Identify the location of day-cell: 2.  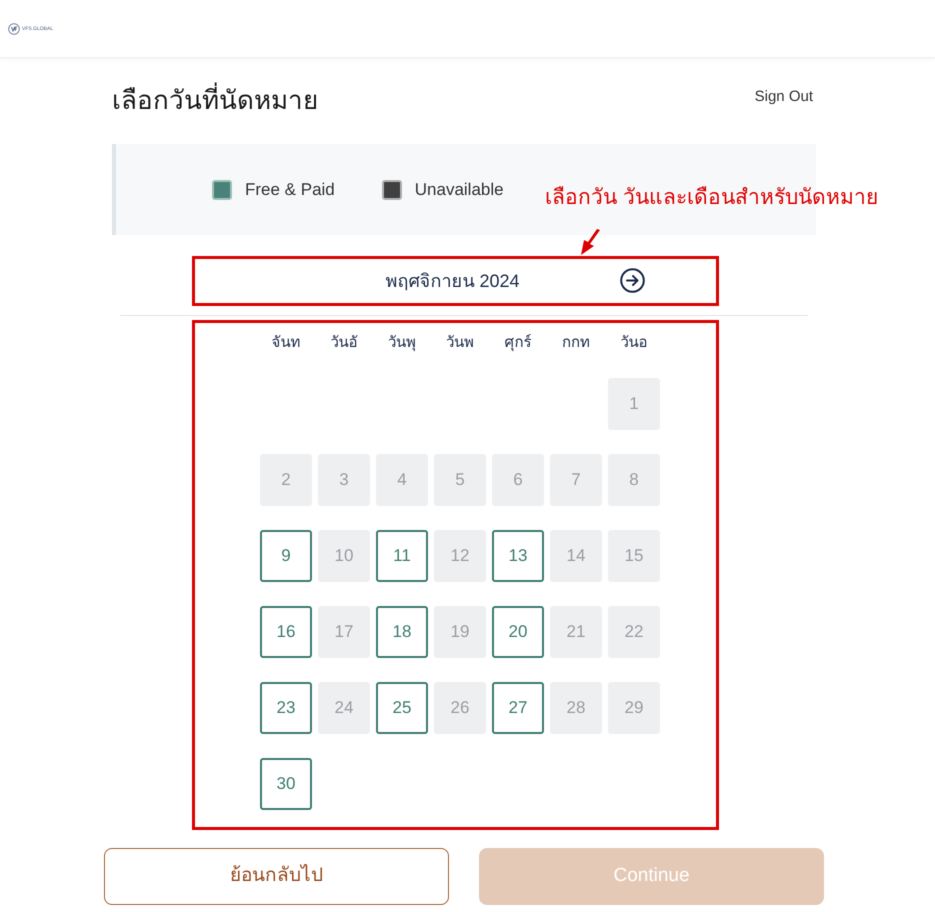
(286, 480).